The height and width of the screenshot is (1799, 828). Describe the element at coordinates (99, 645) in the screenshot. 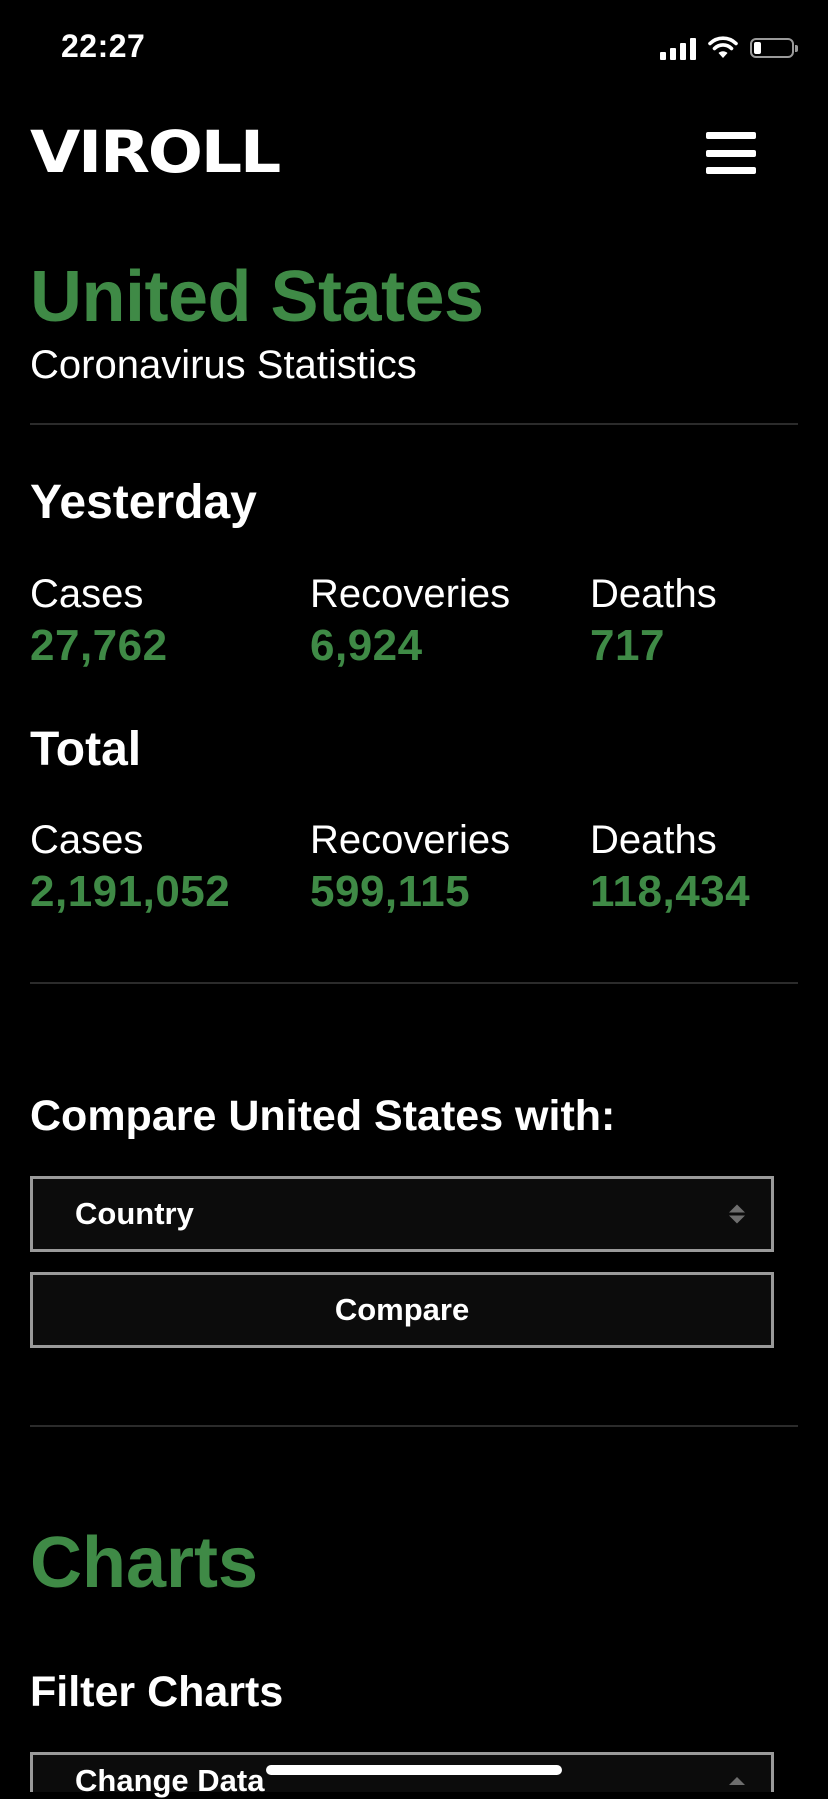

I see `yesterday-cases-value: 27,762` at that location.